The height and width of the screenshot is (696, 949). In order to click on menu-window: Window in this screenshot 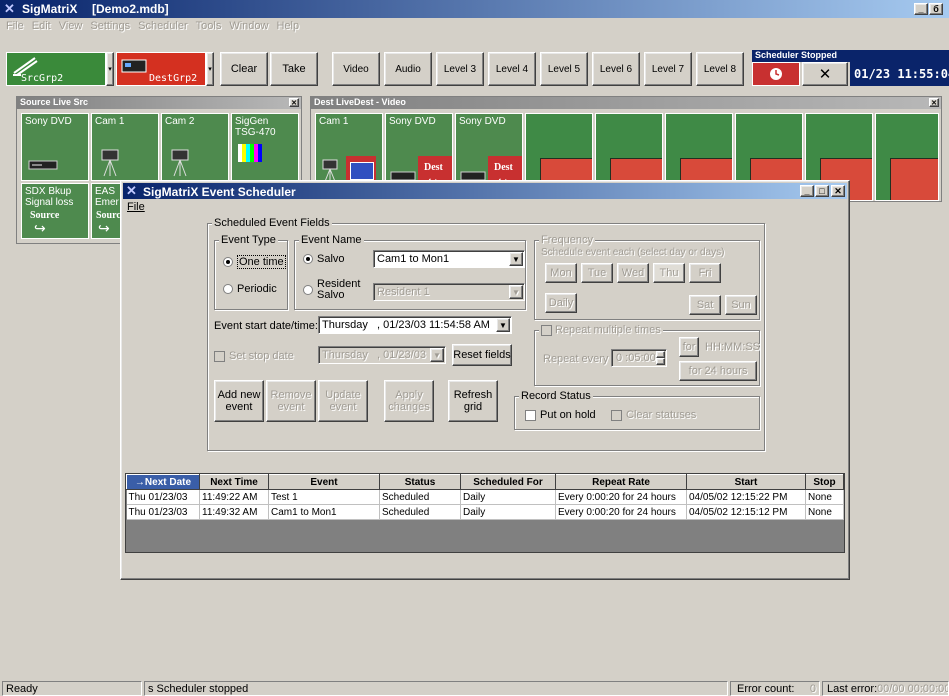, I will do `click(248, 26)`.